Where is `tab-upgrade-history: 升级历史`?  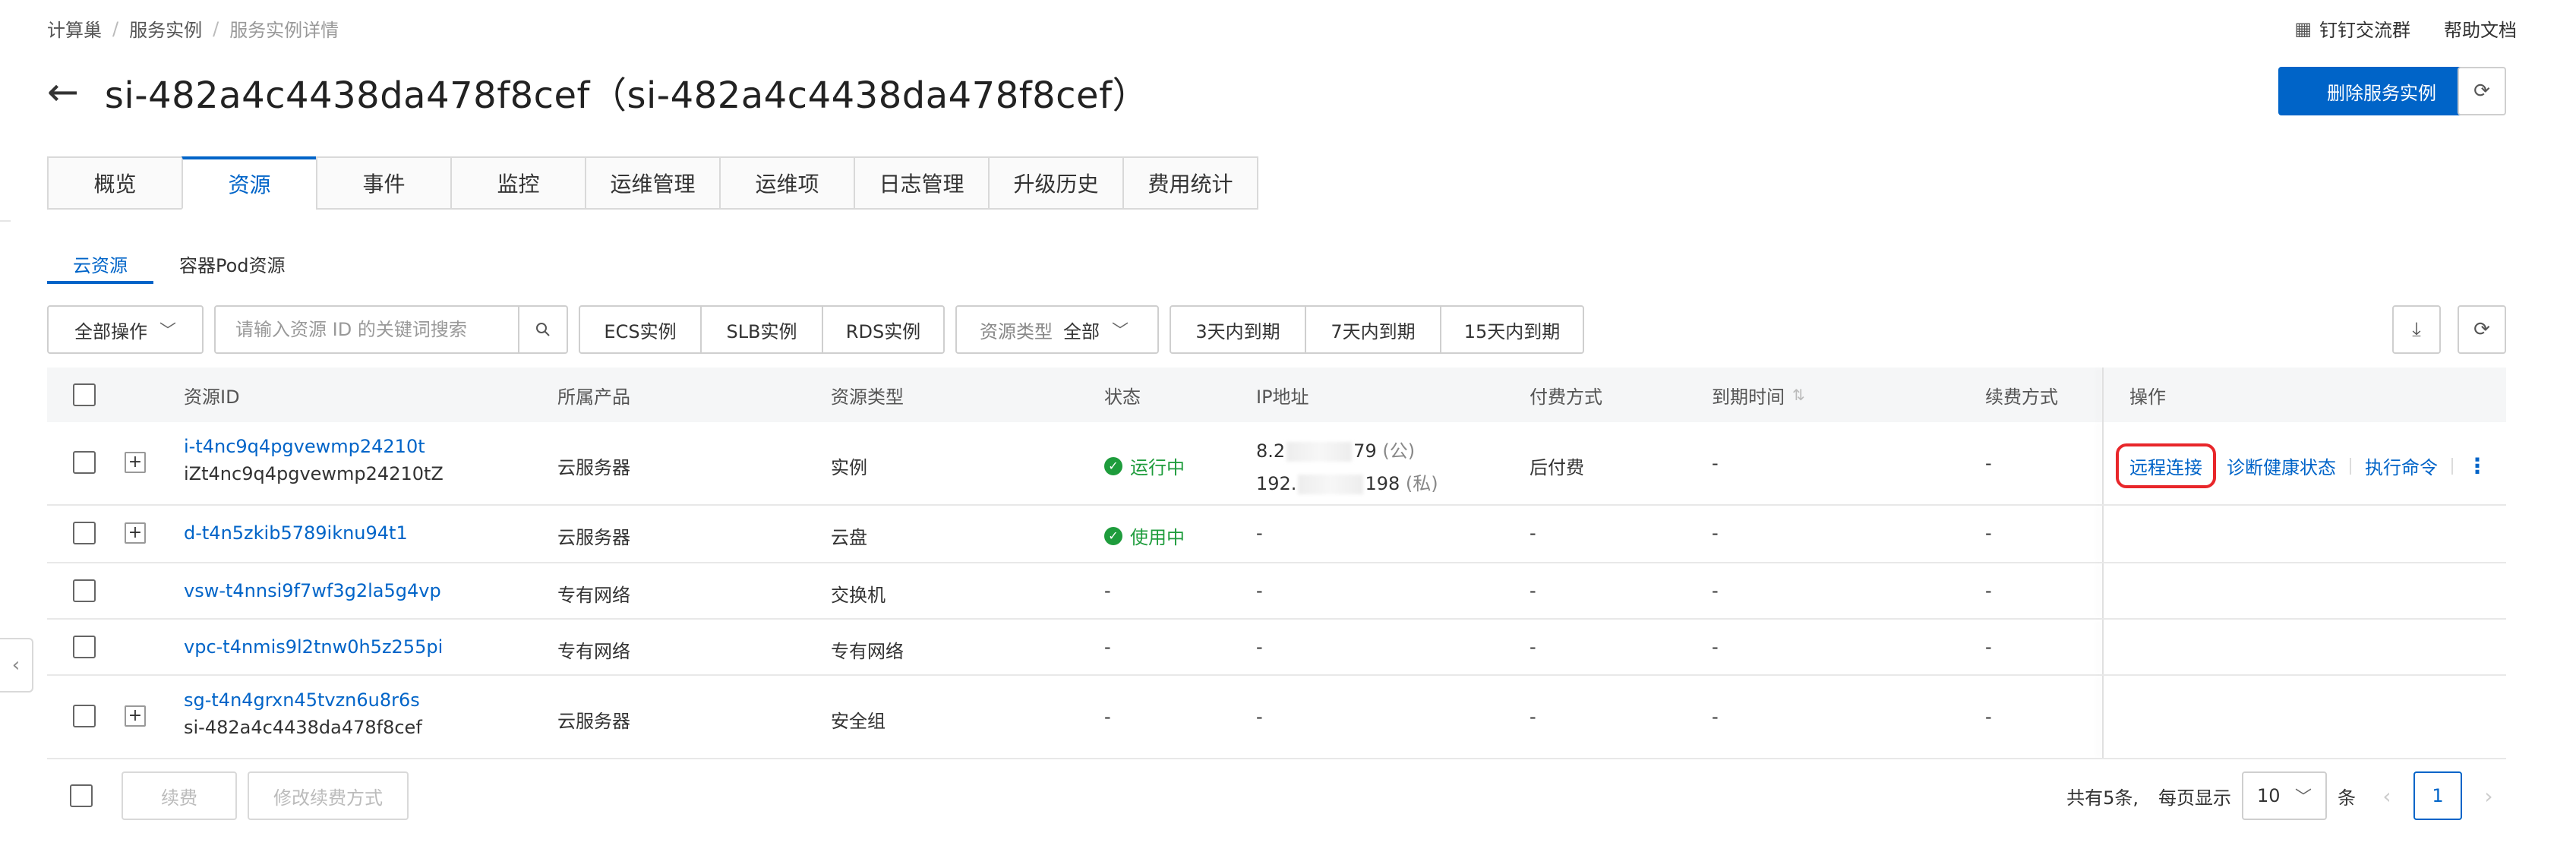
tab-upgrade-history: 升级历史 is located at coordinates (1056, 183).